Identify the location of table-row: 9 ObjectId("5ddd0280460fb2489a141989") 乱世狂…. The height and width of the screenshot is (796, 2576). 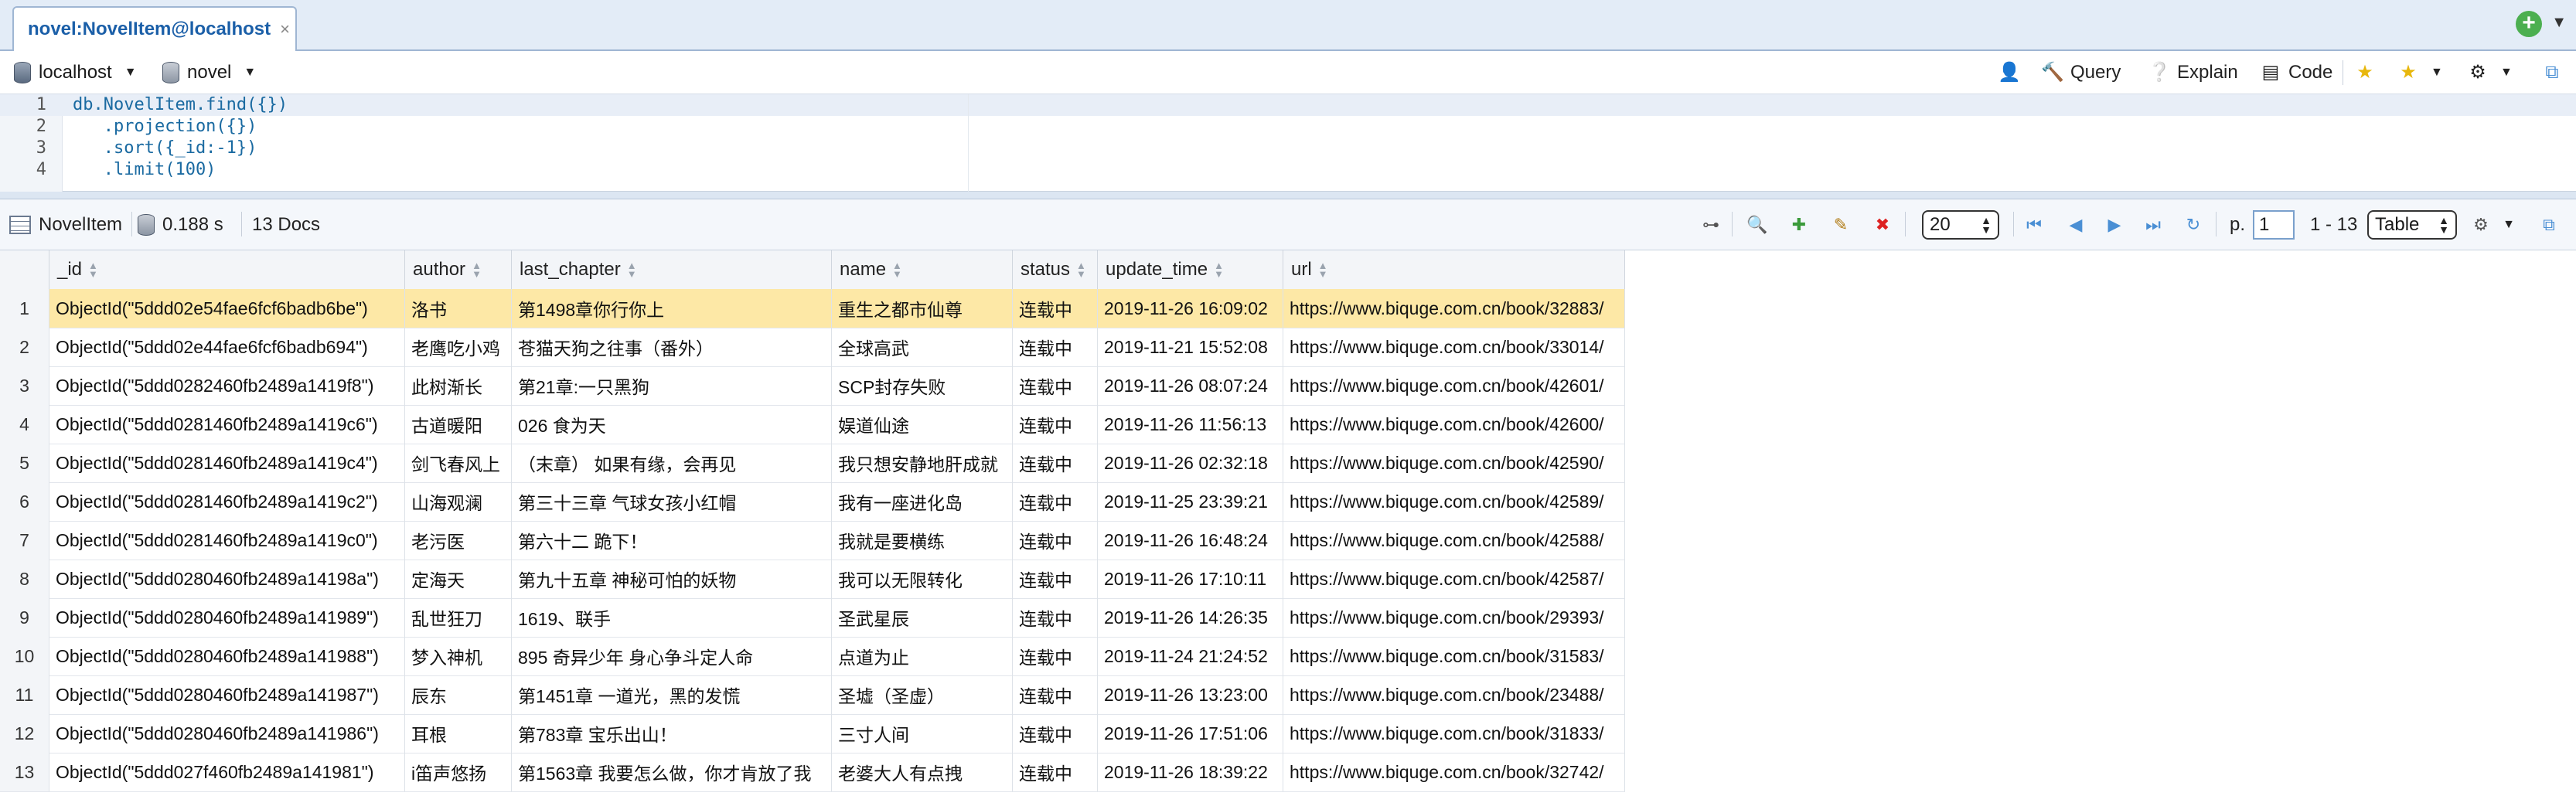
(812, 618).